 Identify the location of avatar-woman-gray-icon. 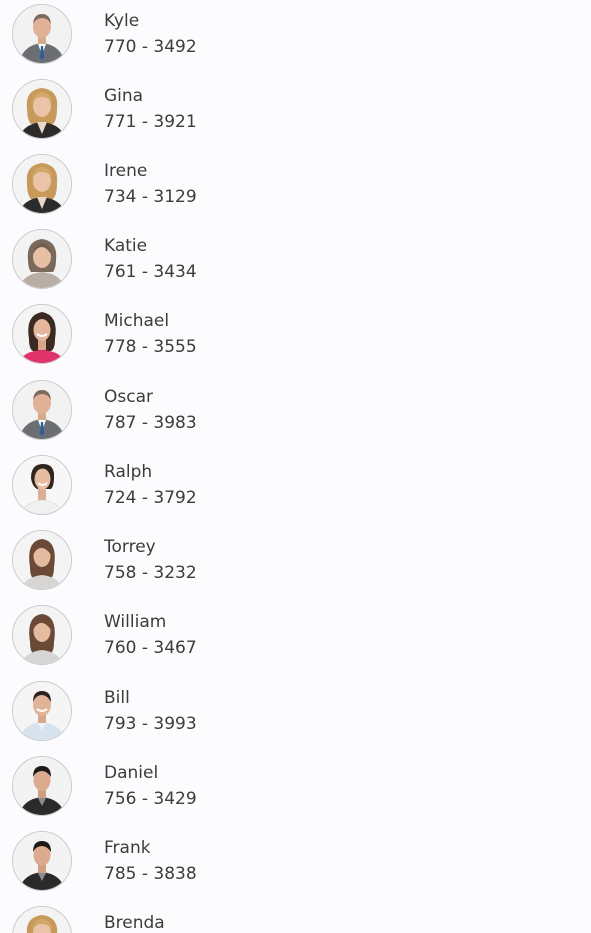
(42, 259).